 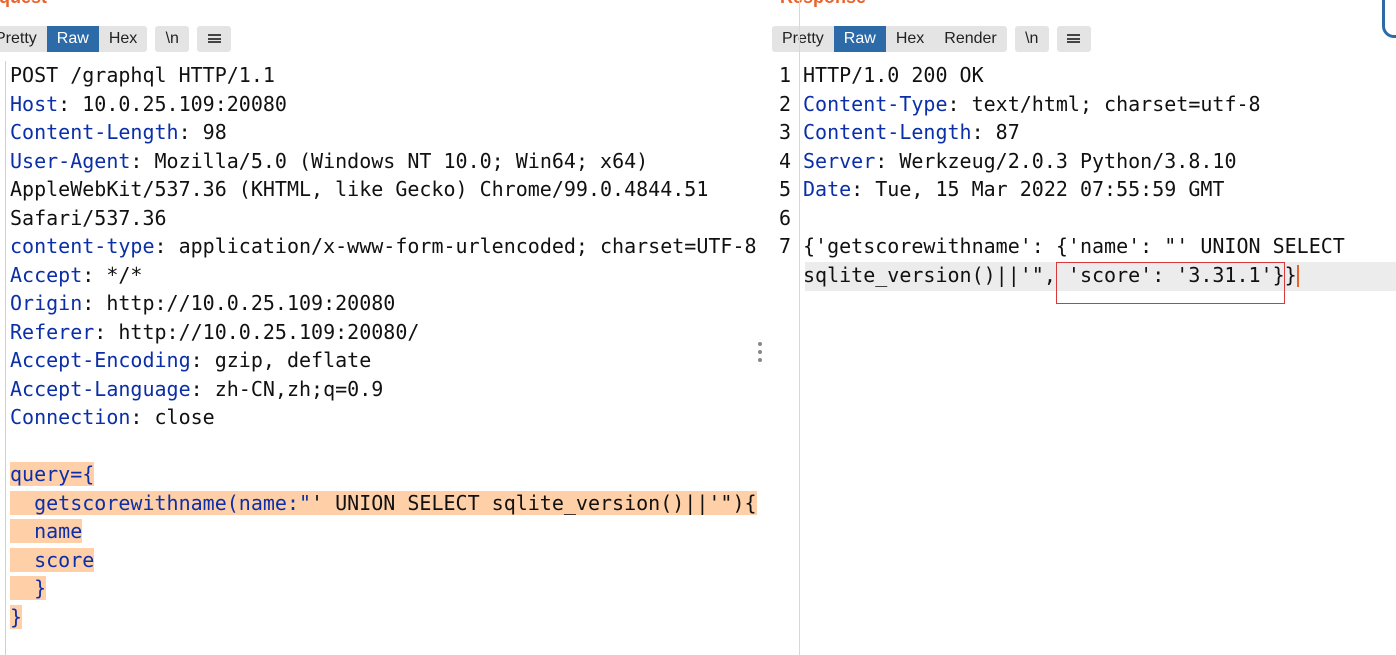 I want to click on request-line: Content-Length: 98, so click(x=118, y=132).